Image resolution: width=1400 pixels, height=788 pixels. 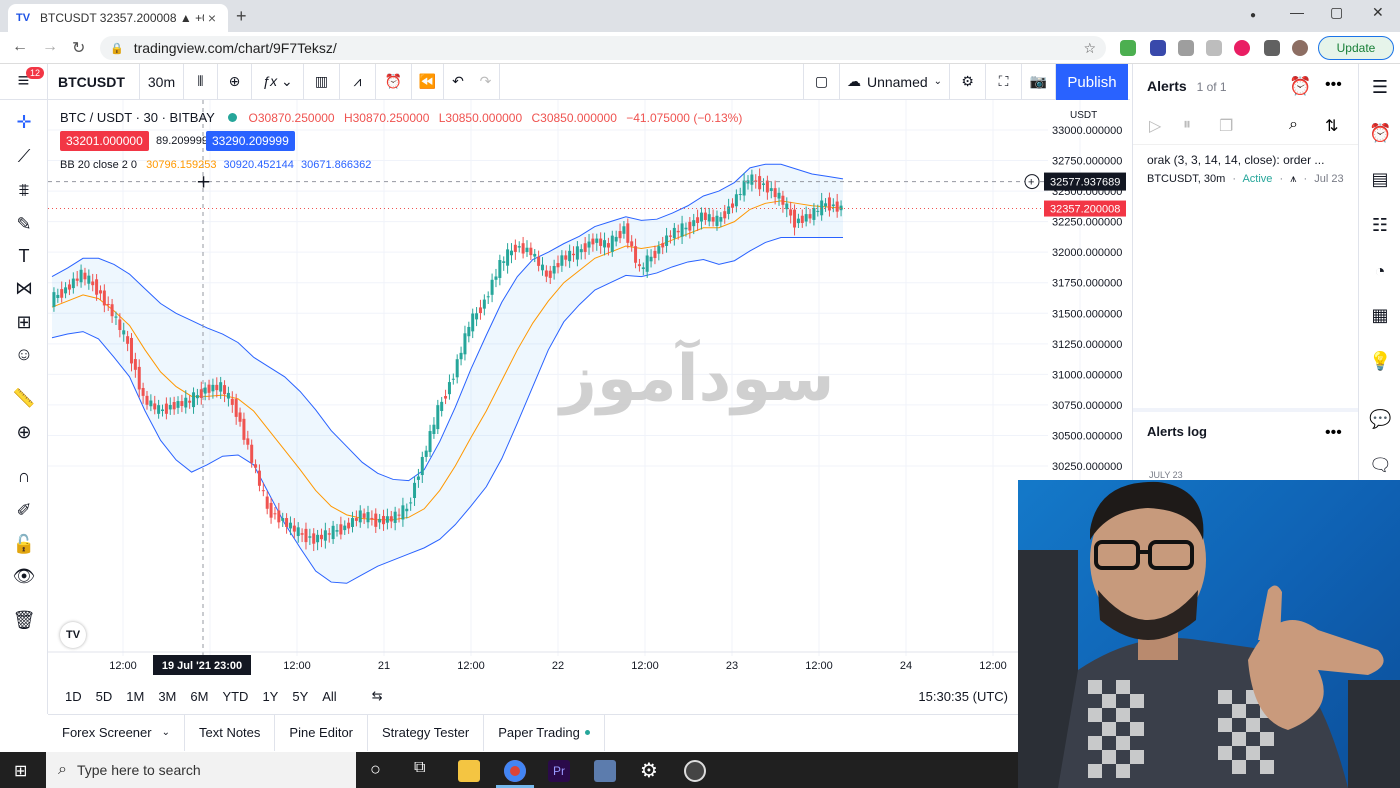 What do you see at coordinates (1004, 81) in the screenshot?
I see `fullscreen-icon: ⛶` at bounding box center [1004, 81].